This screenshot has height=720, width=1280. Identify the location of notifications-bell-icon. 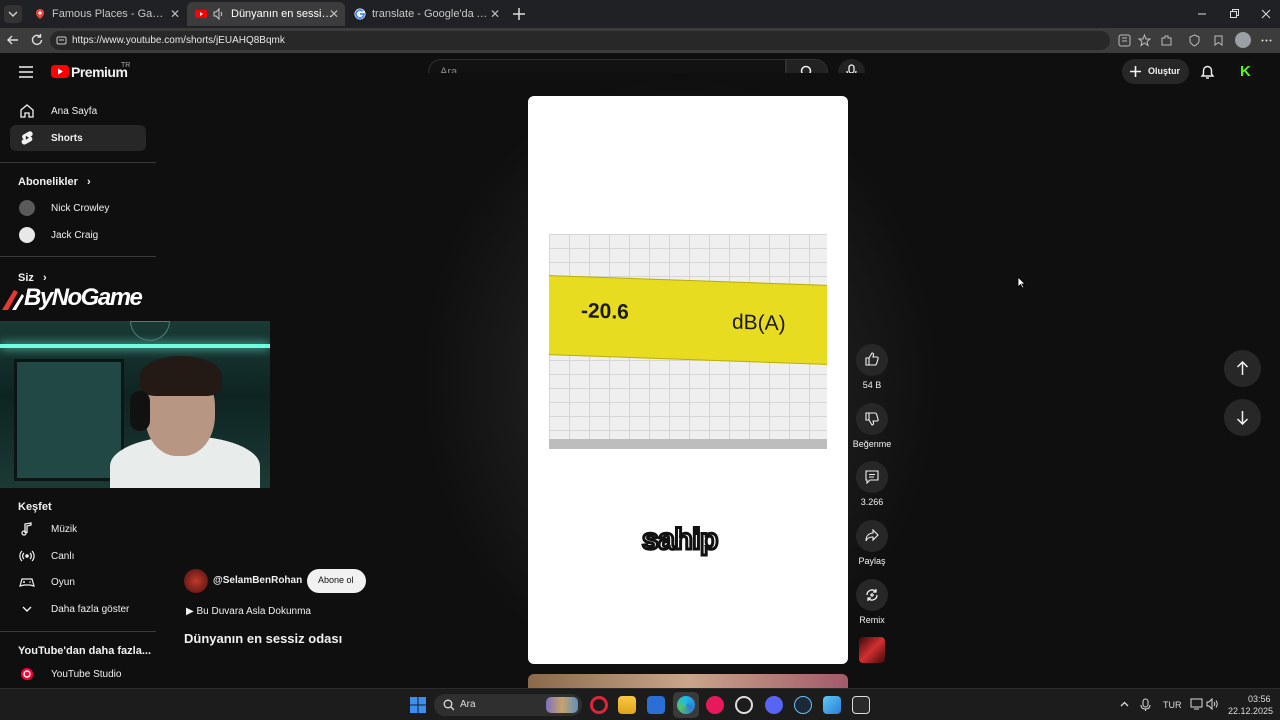
(1207, 72).